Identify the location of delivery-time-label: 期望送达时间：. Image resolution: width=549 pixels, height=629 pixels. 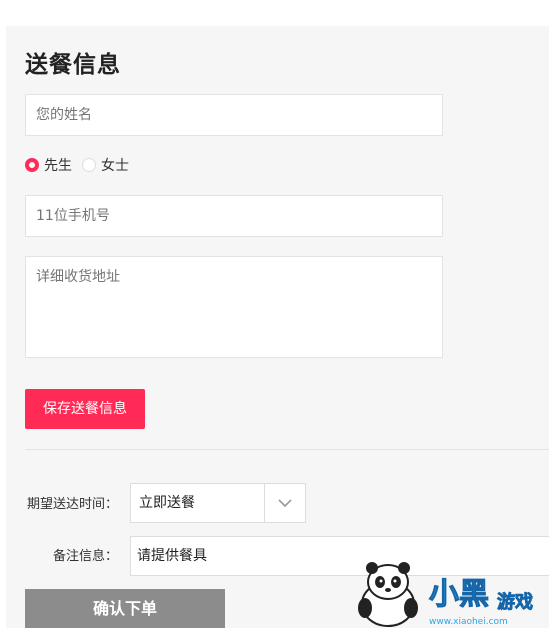
(73, 504).